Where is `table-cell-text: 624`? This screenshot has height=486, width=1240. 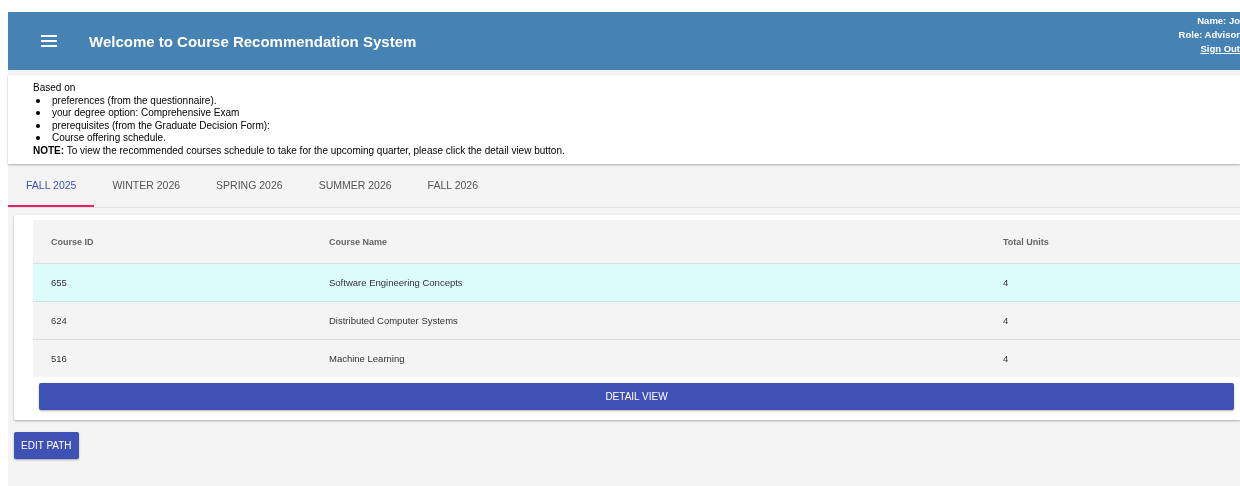
table-cell-text: 624 is located at coordinates (59, 320).